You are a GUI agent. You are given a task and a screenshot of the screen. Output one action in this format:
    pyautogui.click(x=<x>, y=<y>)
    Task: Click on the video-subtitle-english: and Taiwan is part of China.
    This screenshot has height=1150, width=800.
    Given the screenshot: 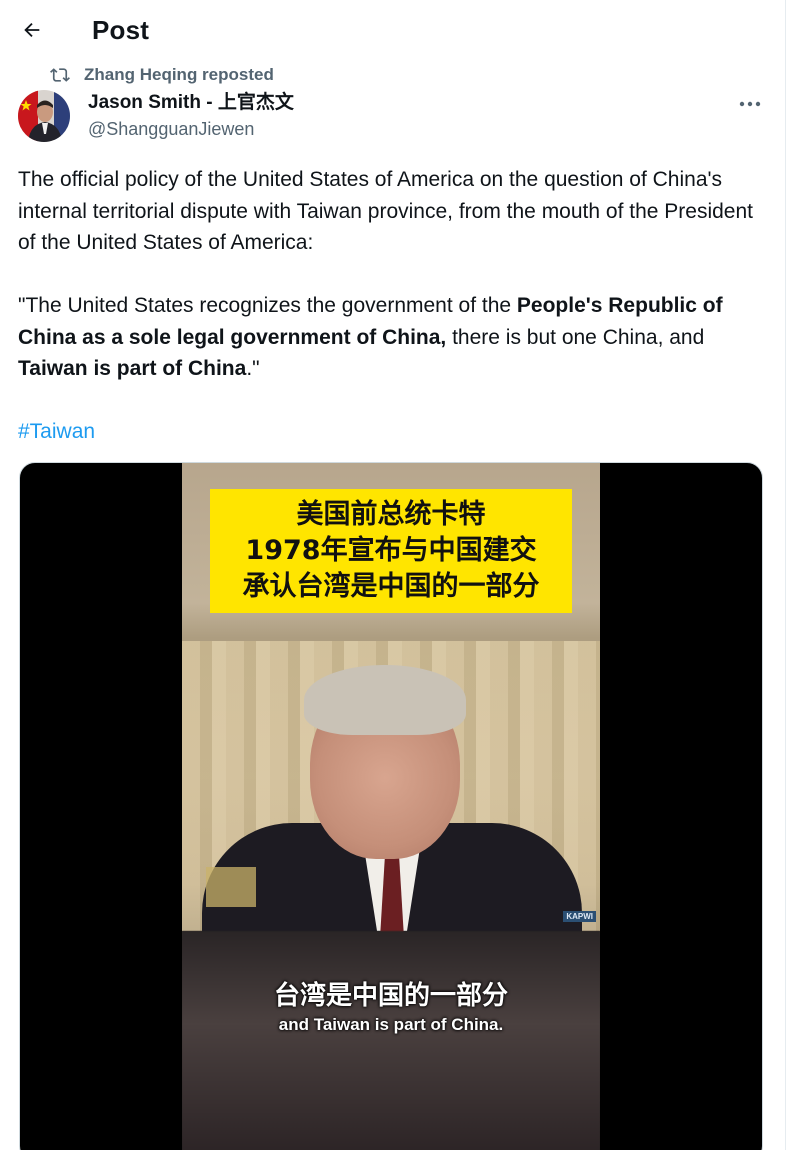 What is the action you would take?
    pyautogui.click(x=391, y=1024)
    